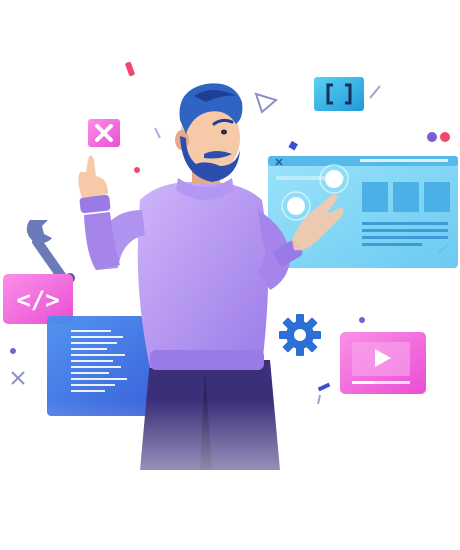 The image size is (460, 550). Describe the element at coordinates (300, 335) in the screenshot. I see `gear-icon` at that location.